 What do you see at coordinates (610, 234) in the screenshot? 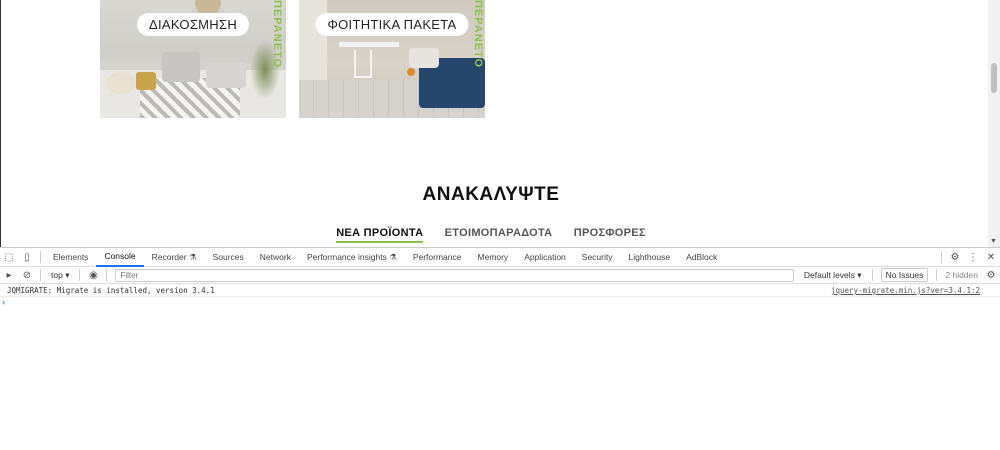
I see `tab-offers: ΠΡΟΣΦΟΡΕΣ` at bounding box center [610, 234].